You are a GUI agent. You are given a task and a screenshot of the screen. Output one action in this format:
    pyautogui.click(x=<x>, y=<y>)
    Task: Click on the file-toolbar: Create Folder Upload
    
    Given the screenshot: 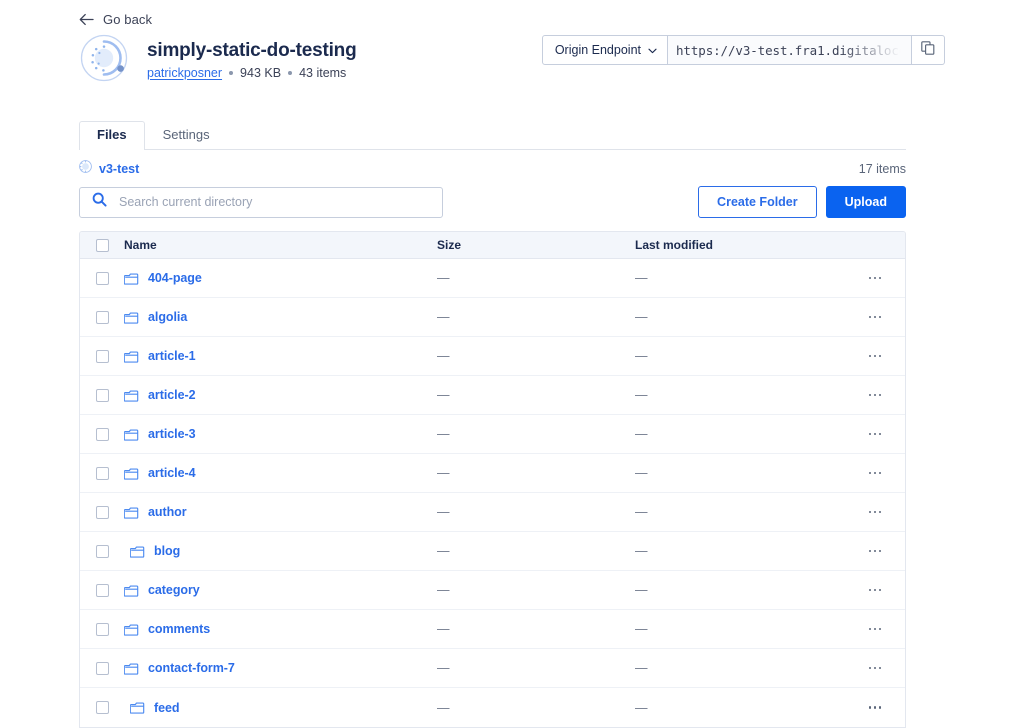 What is the action you would take?
    pyautogui.click(x=492, y=202)
    